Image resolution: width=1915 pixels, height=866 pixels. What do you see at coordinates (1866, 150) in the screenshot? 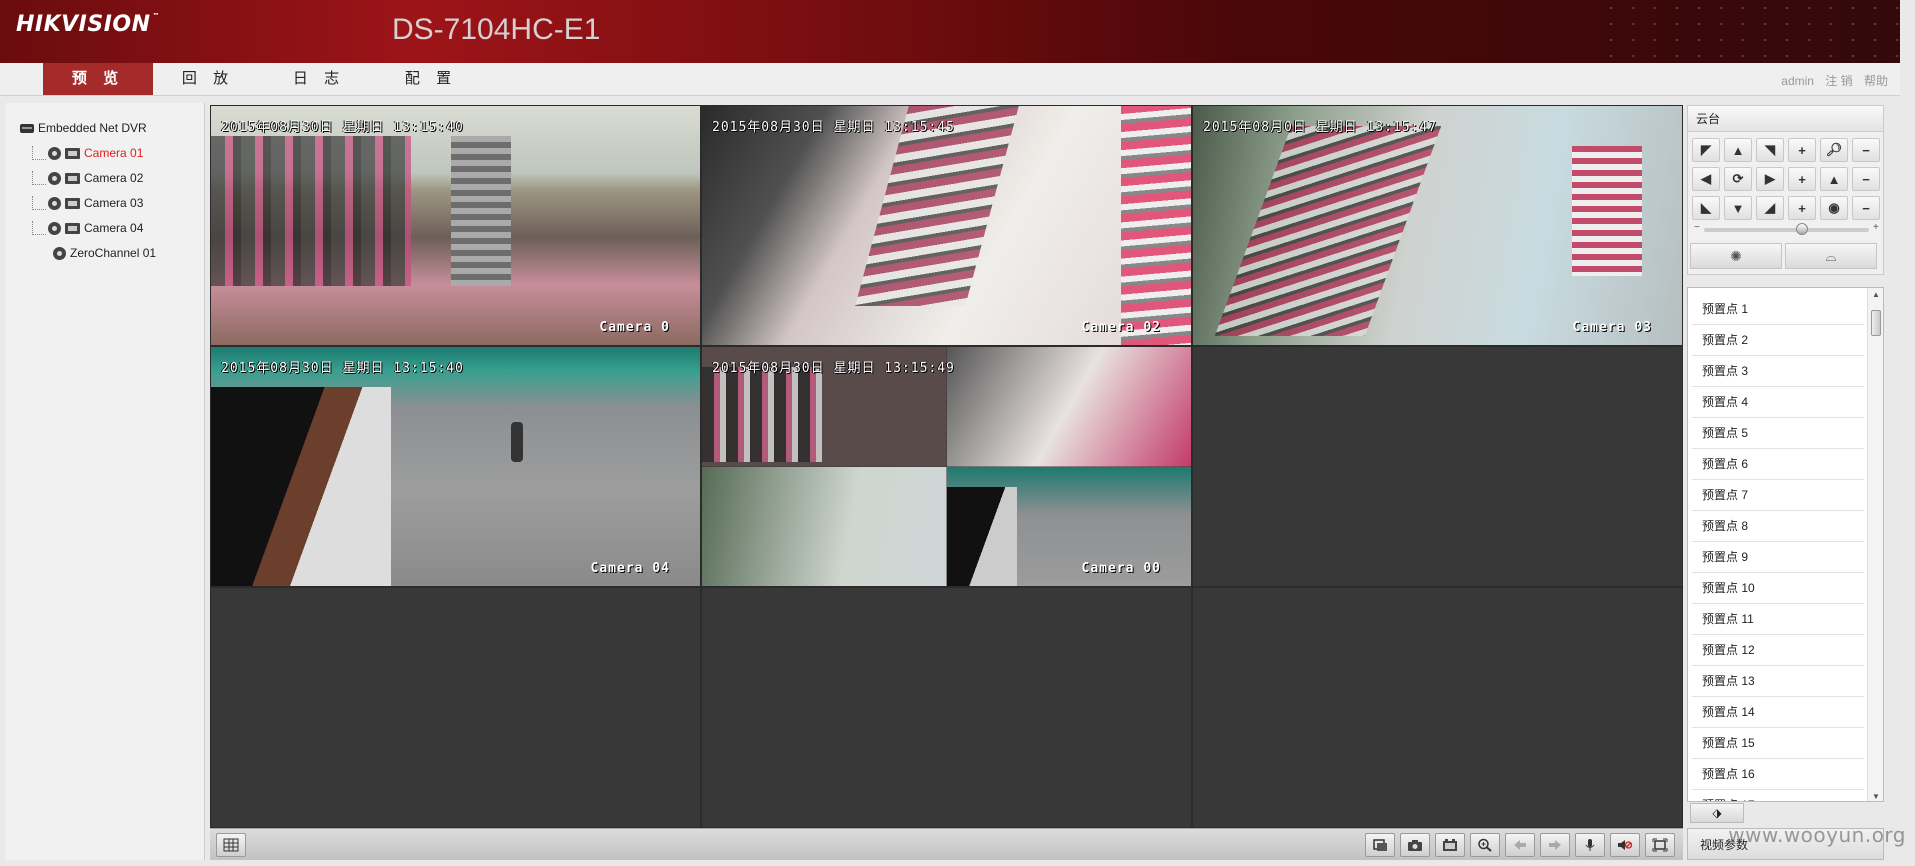
I see `zoom-out-button: −` at bounding box center [1866, 150].